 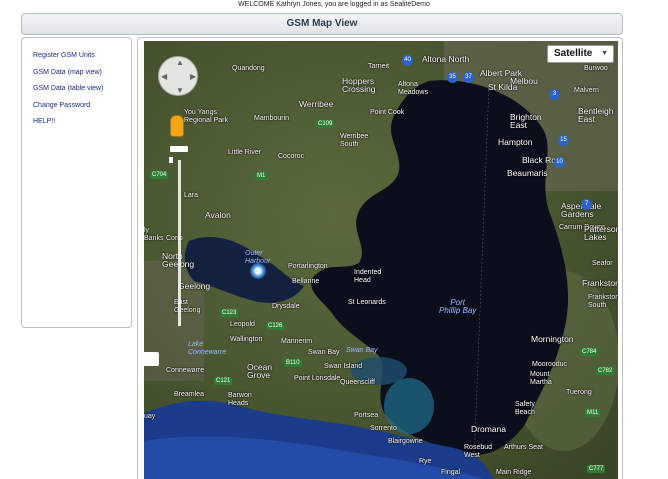 I want to click on place-label: Sorrento, so click(x=383, y=428).